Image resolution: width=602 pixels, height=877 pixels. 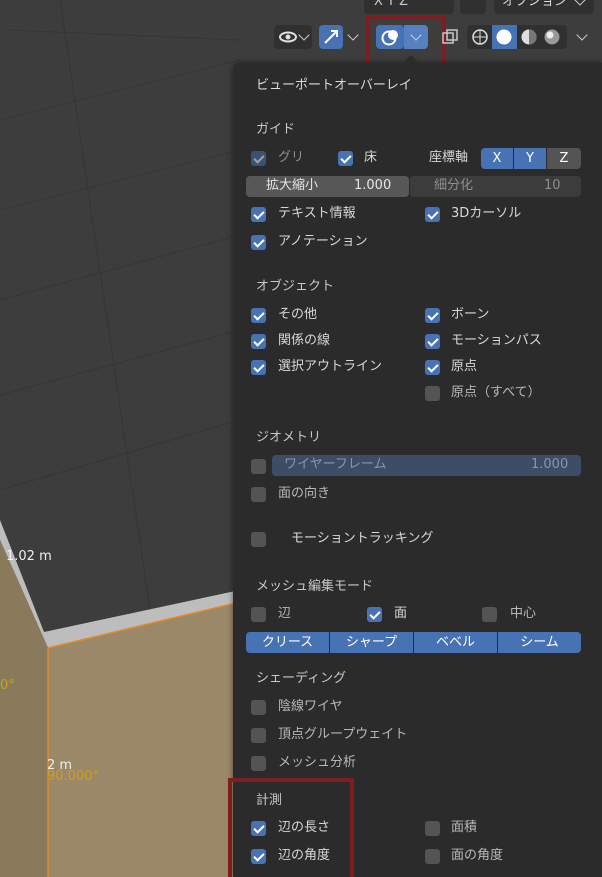 What do you see at coordinates (7, 685) in the screenshot?
I see `measure-angle-label-left: 0°` at bounding box center [7, 685].